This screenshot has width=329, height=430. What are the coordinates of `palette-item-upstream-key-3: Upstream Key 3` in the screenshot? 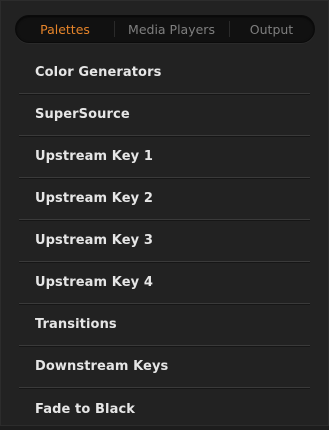 It's located at (164, 241).